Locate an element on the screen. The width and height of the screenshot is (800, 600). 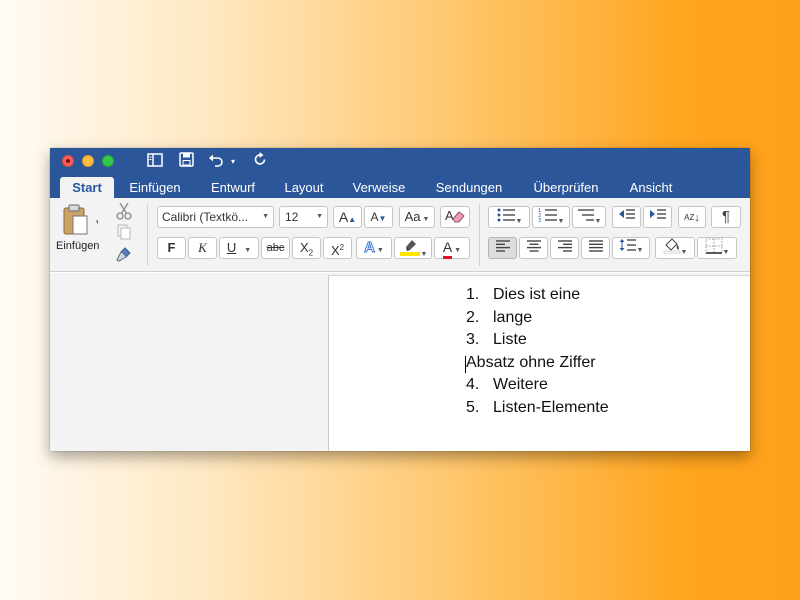
eraser-icon: A is located at coordinates (455, 215).